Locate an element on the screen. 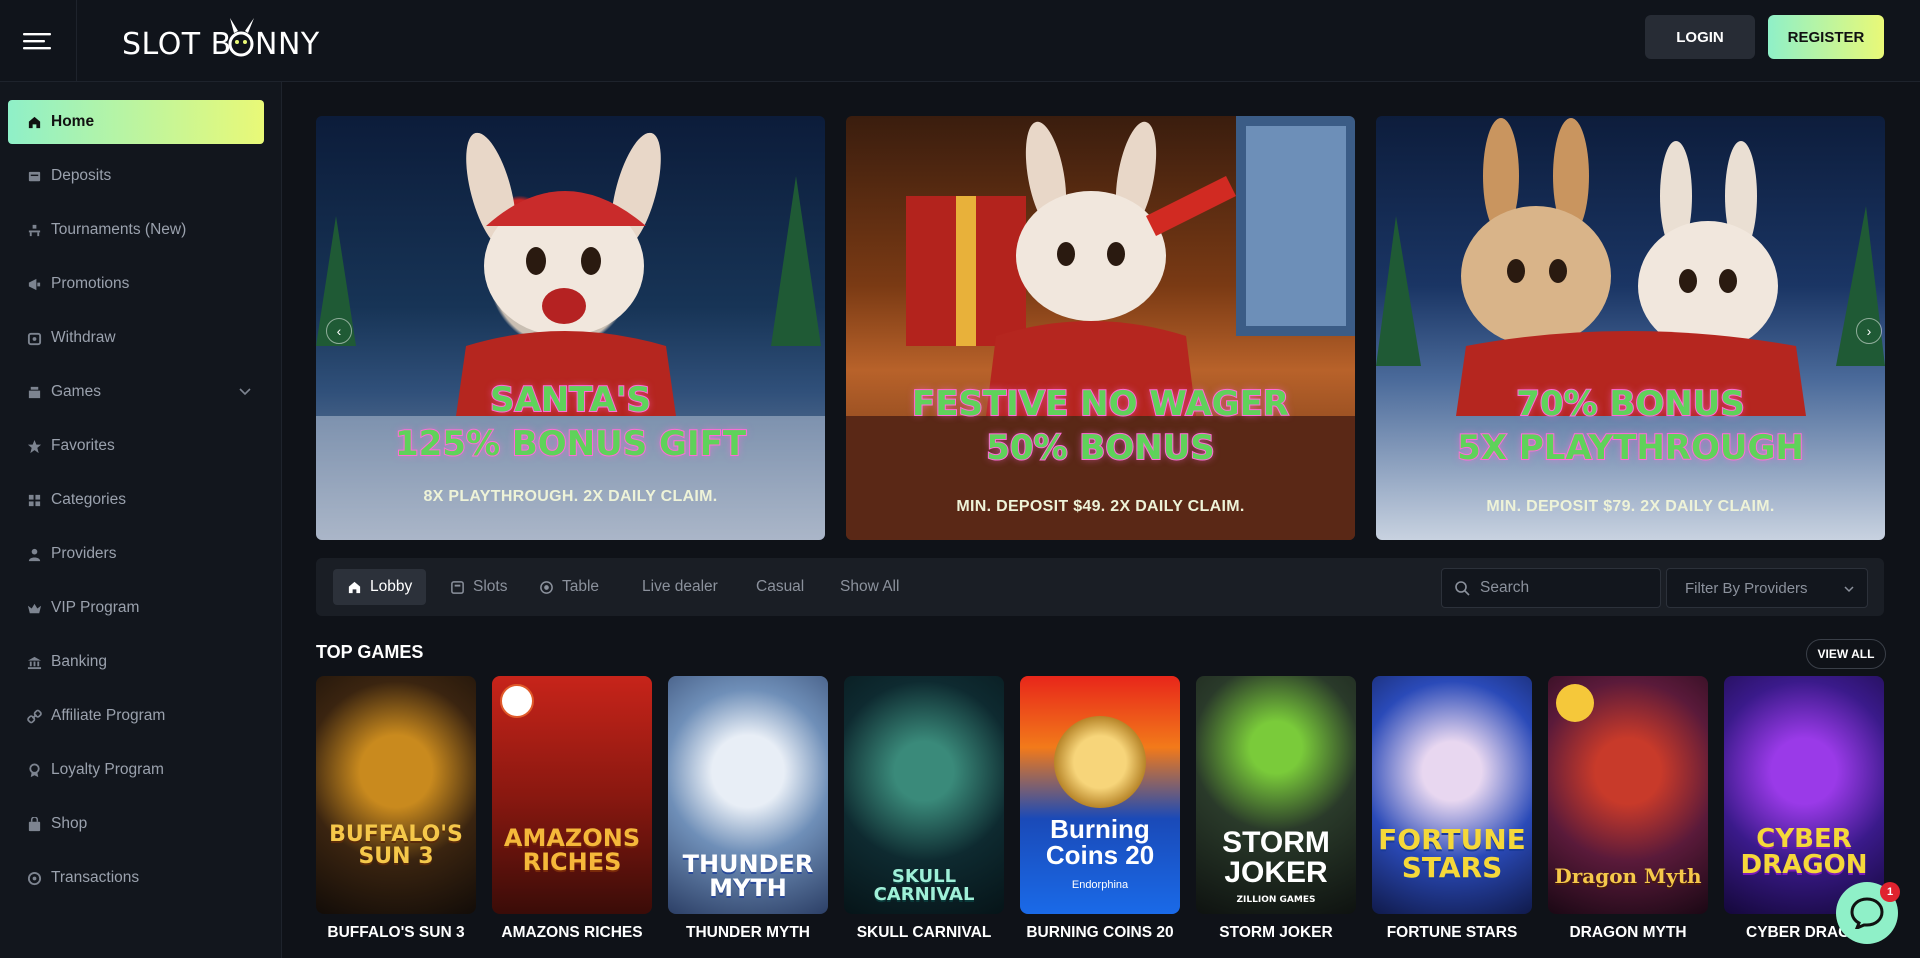 This screenshot has height=958, width=1920. menu-button is located at coordinates (38, 41).